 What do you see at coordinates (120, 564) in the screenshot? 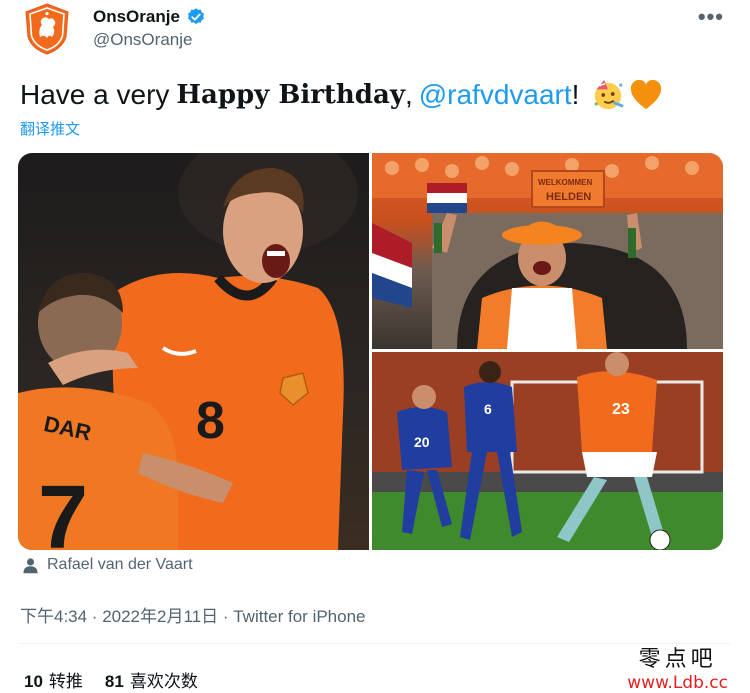
I see `tagged-person-name: Rafael van der Vaart` at bounding box center [120, 564].